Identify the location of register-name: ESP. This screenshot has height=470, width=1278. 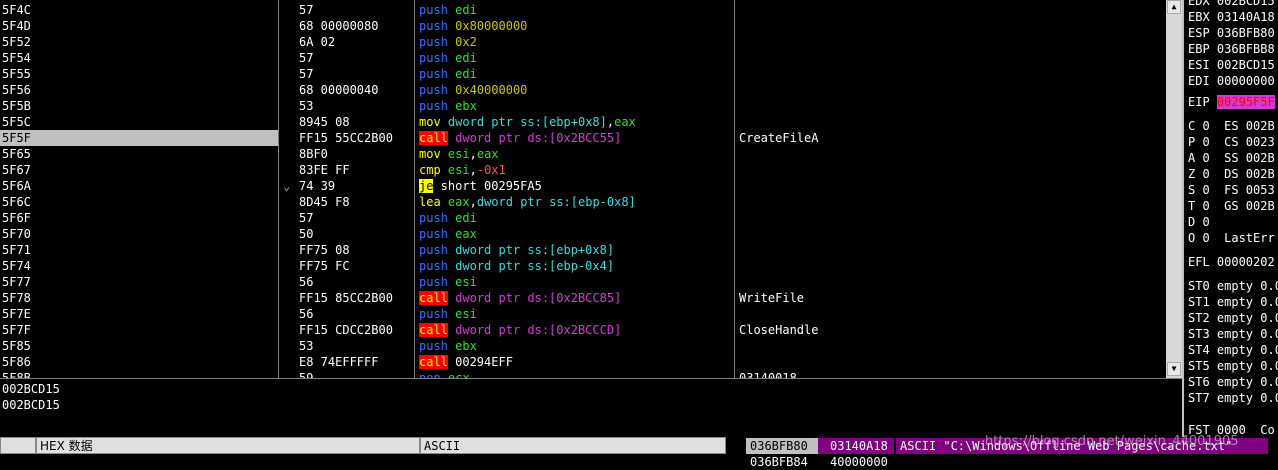
(1199, 33).